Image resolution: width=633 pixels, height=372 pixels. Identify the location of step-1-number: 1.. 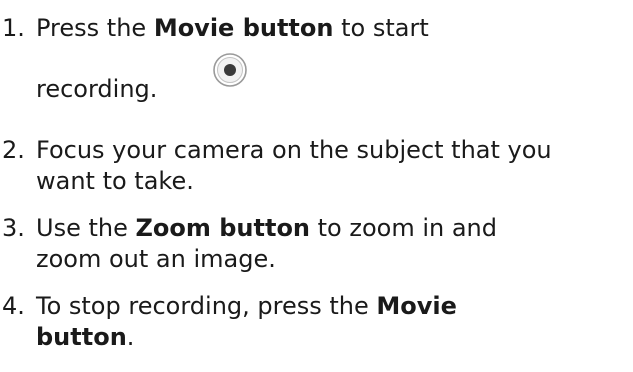
(13, 28).